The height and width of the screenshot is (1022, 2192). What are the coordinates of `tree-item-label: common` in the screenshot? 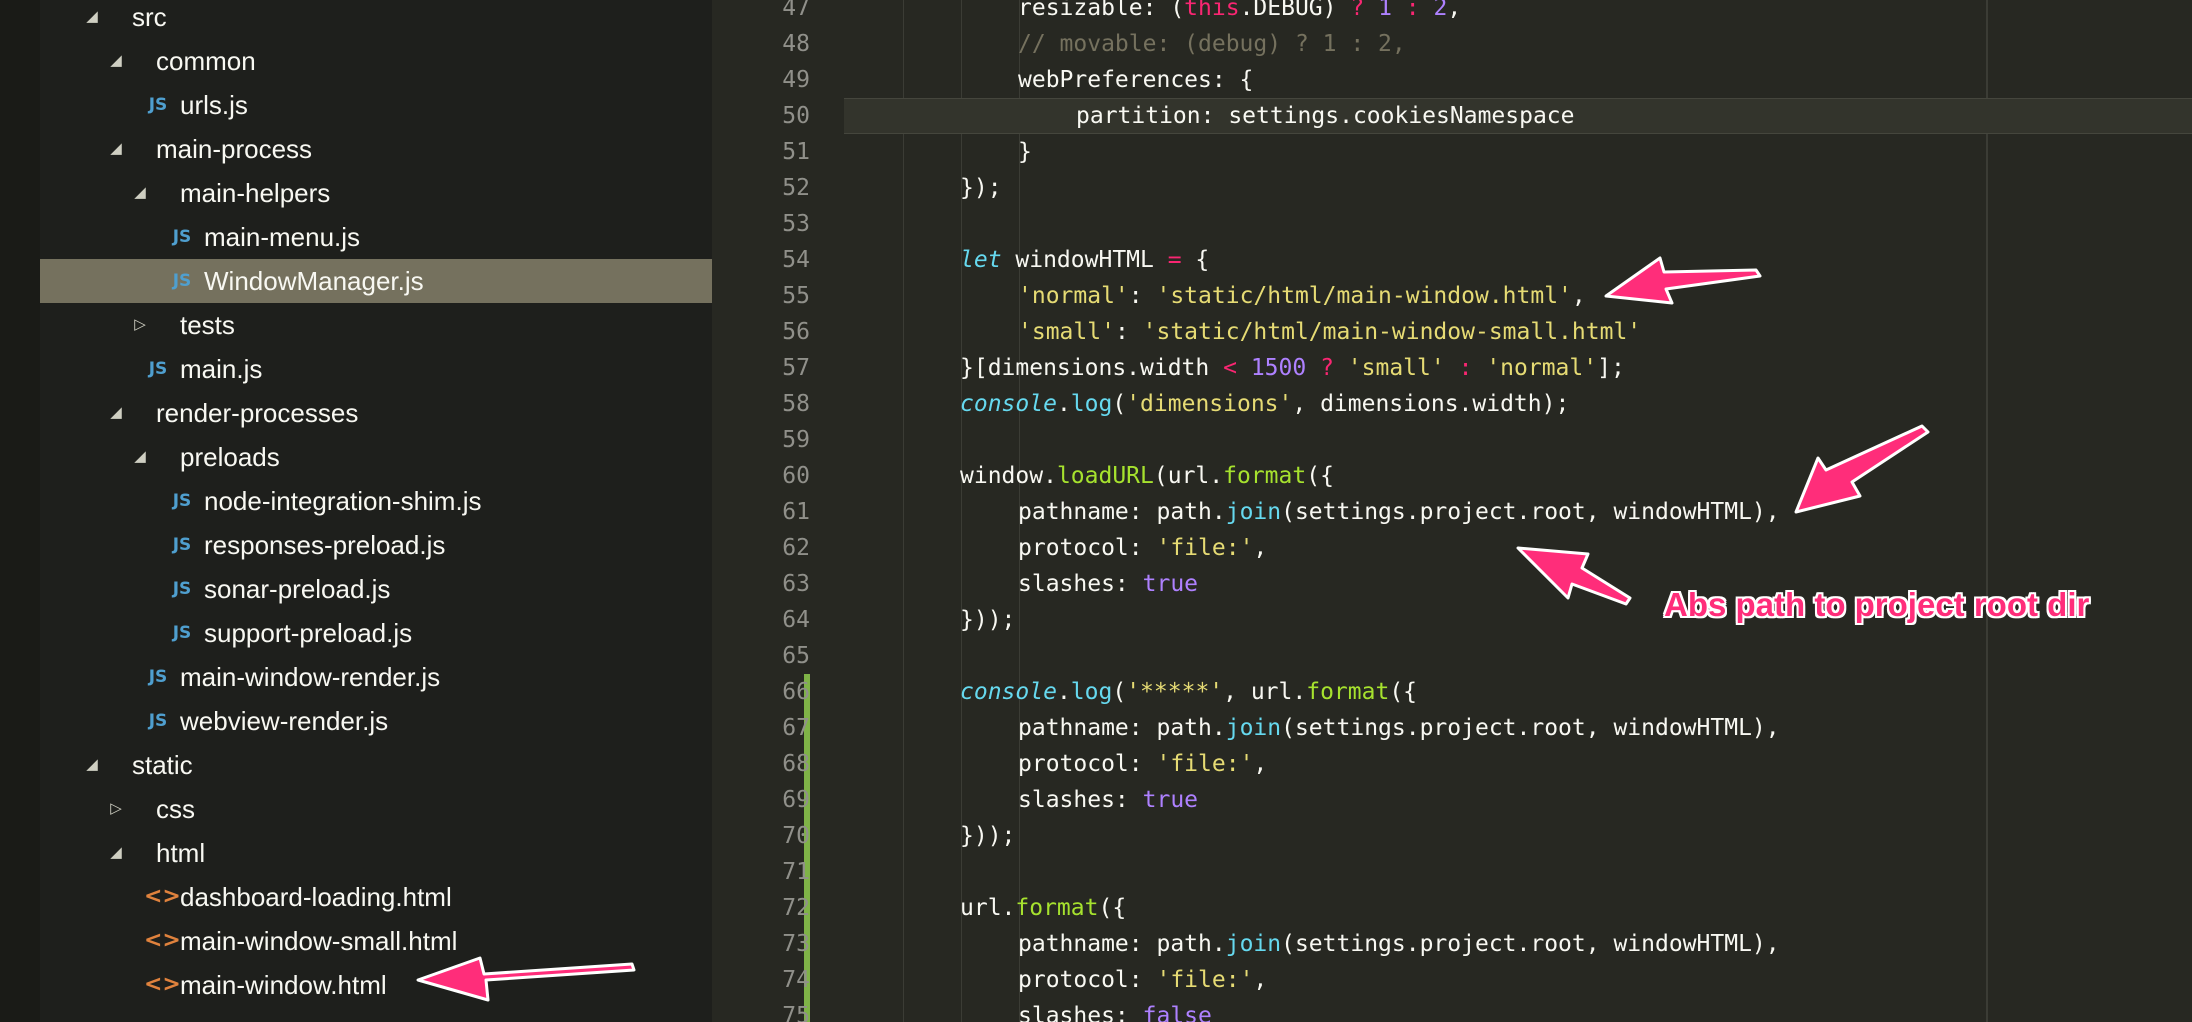 It's located at (206, 61).